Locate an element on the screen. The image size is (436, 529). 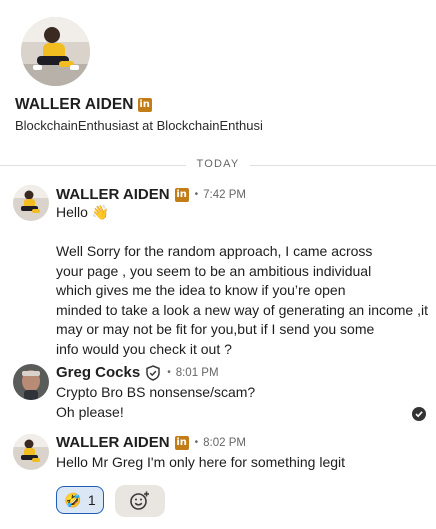
add-emoji-icon is located at coordinates (139, 500).